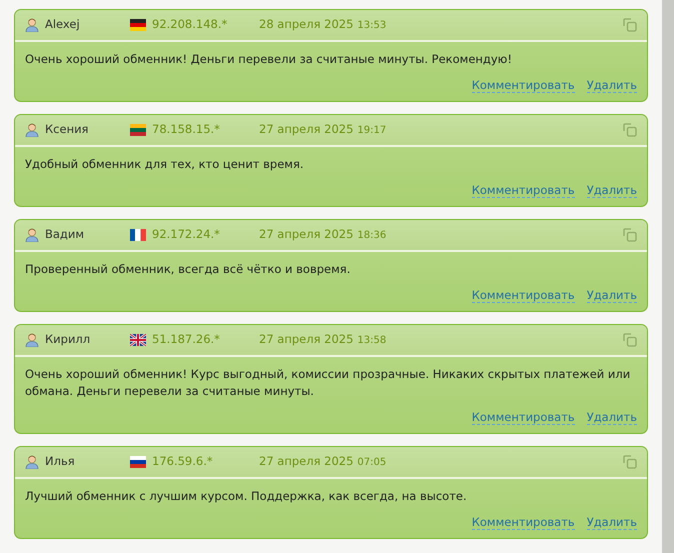  I want to click on author-name: Ксения, so click(67, 129).